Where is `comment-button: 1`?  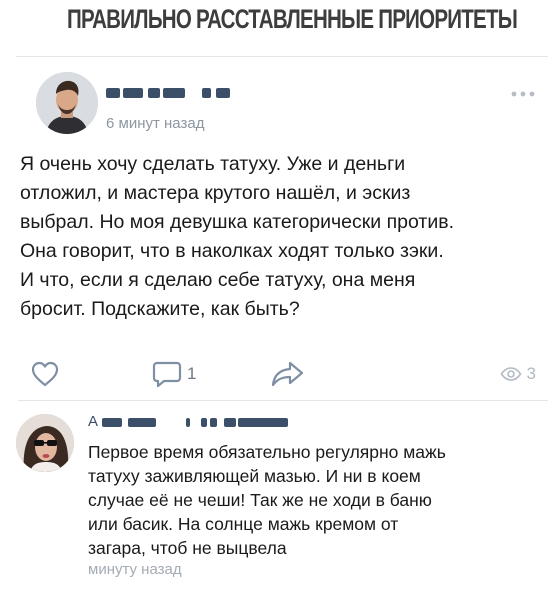
comment-button: 1 is located at coordinates (174, 374).